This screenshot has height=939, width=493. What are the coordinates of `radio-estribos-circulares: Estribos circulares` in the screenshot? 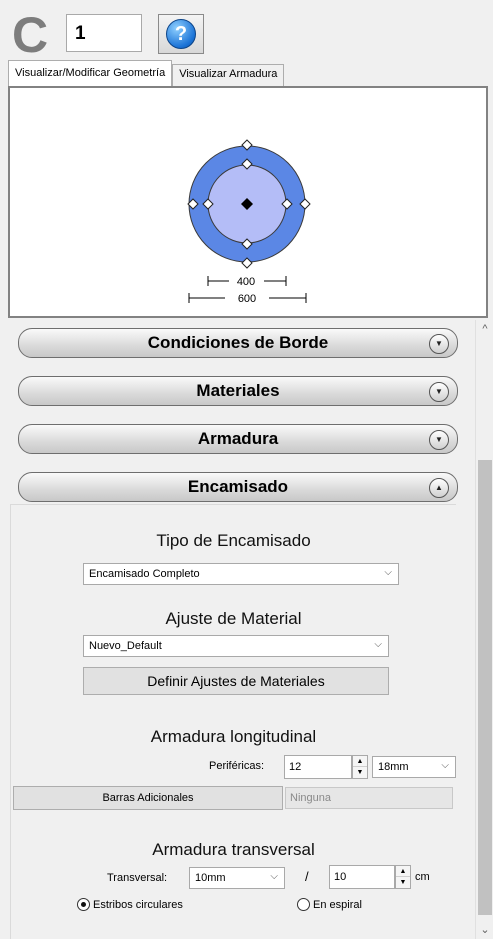 It's located at (130, 904).